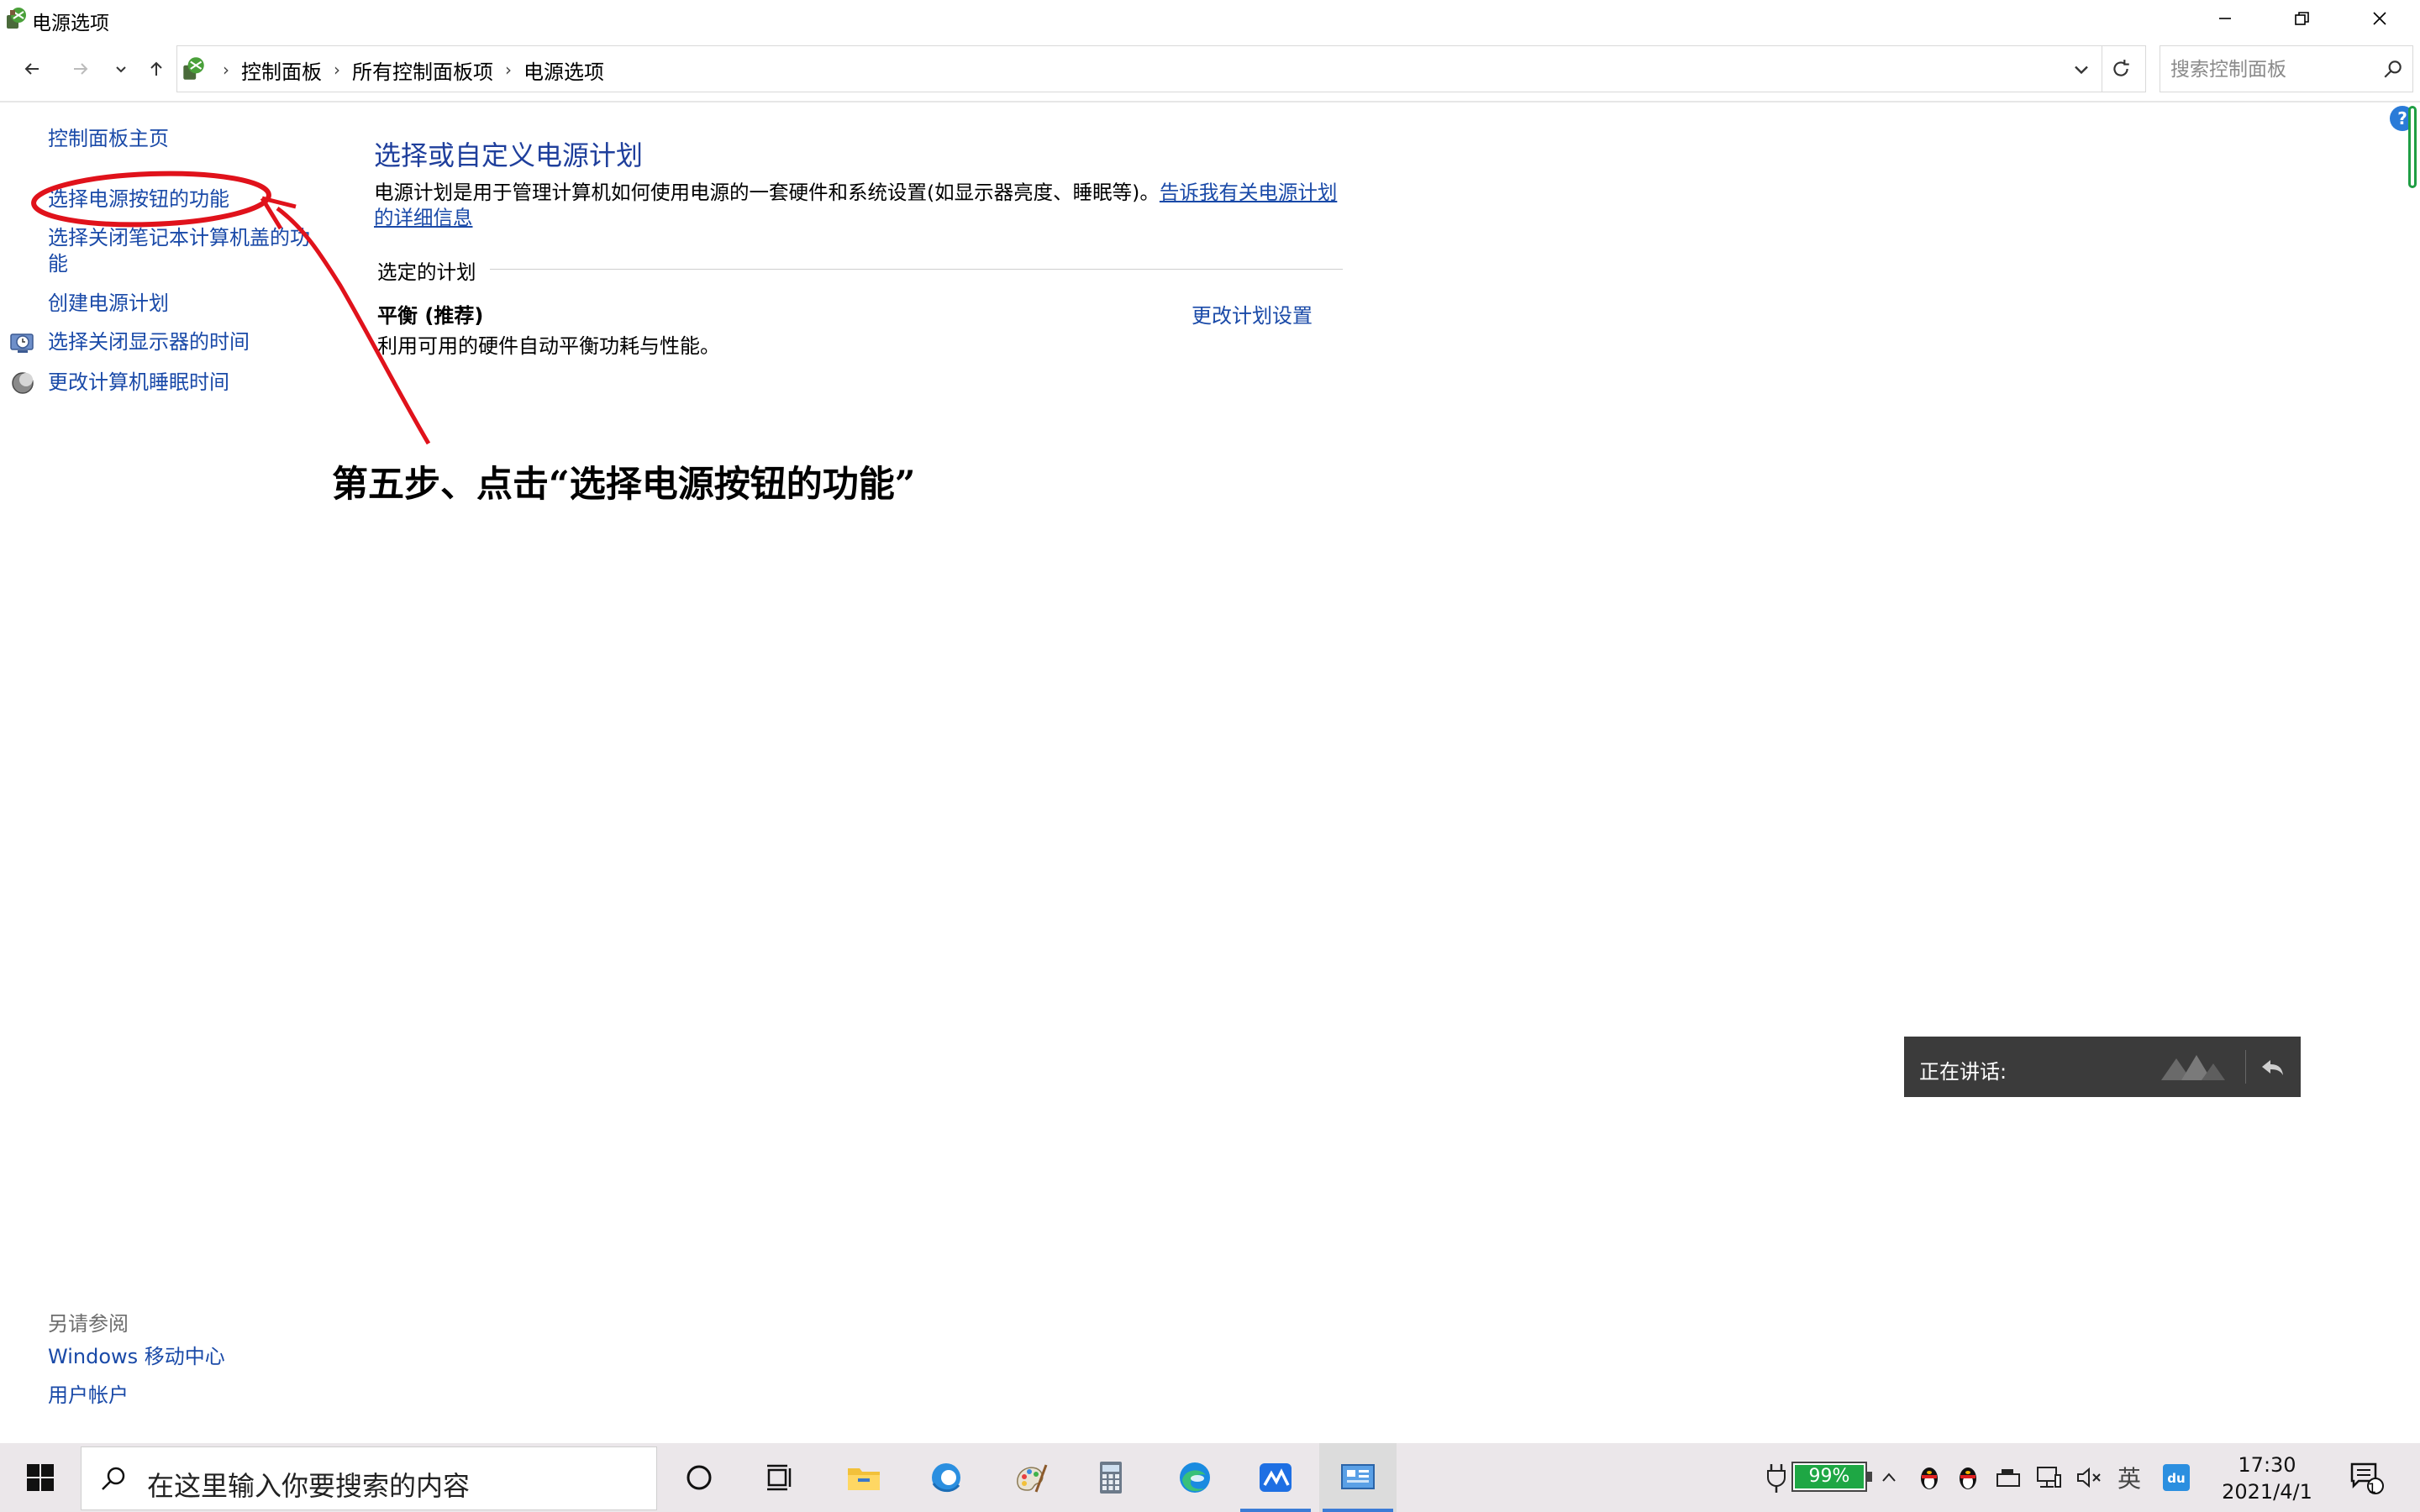 The width and height of the screenshot is (2420, 1512). I want to click on volume-tray, so click(2089, 1477).